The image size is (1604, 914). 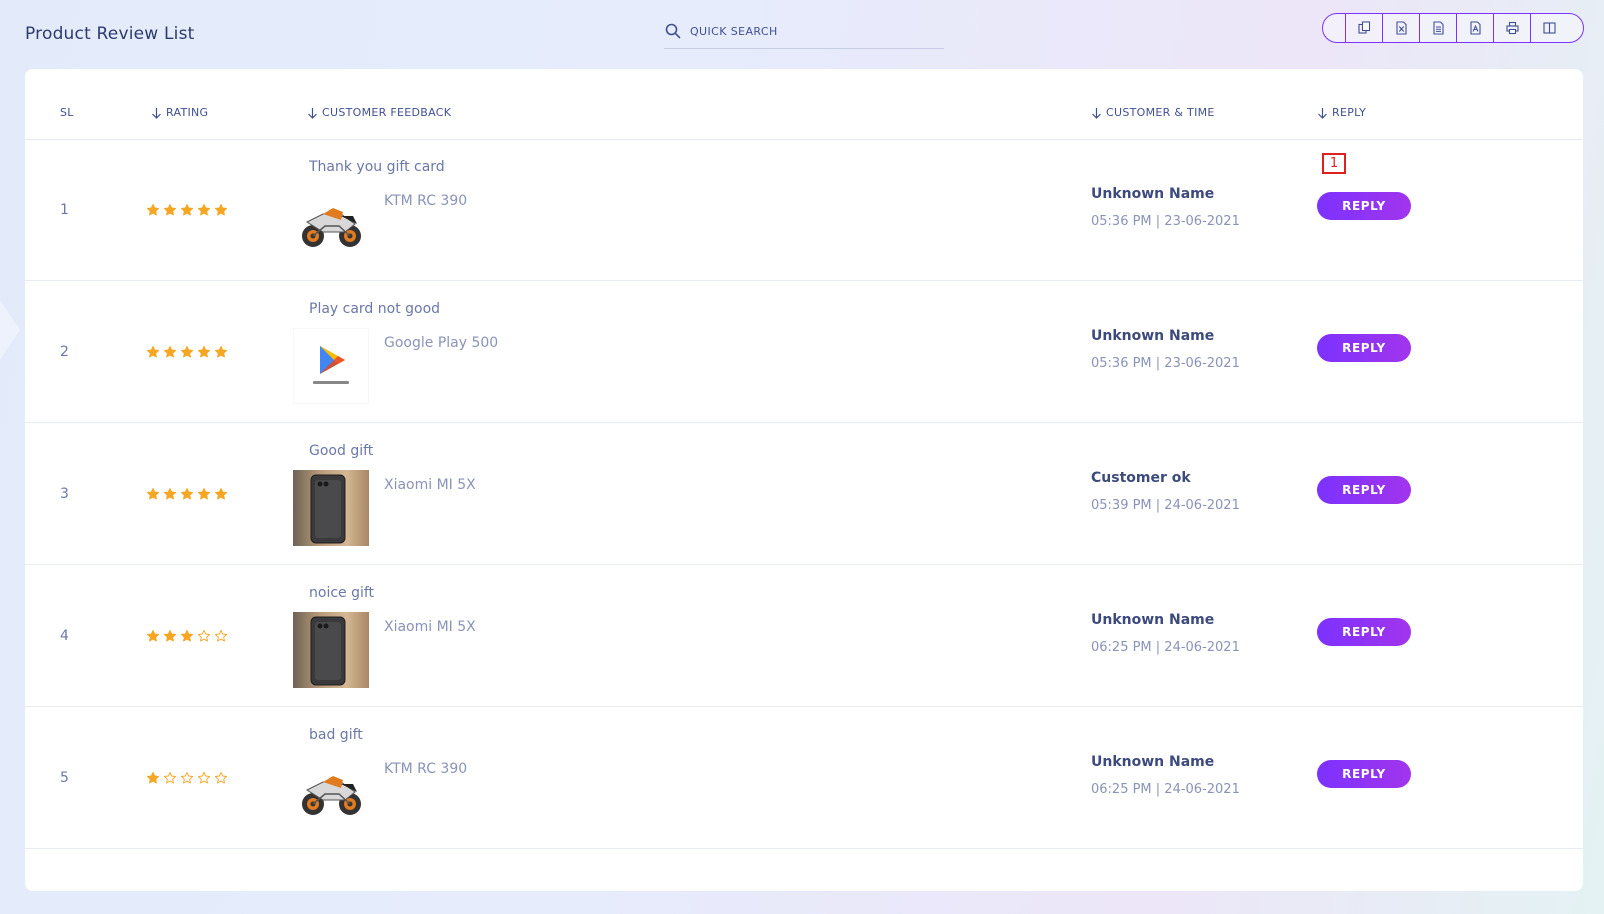 I want to click on copy-icon, so click(x=1363, y=27).